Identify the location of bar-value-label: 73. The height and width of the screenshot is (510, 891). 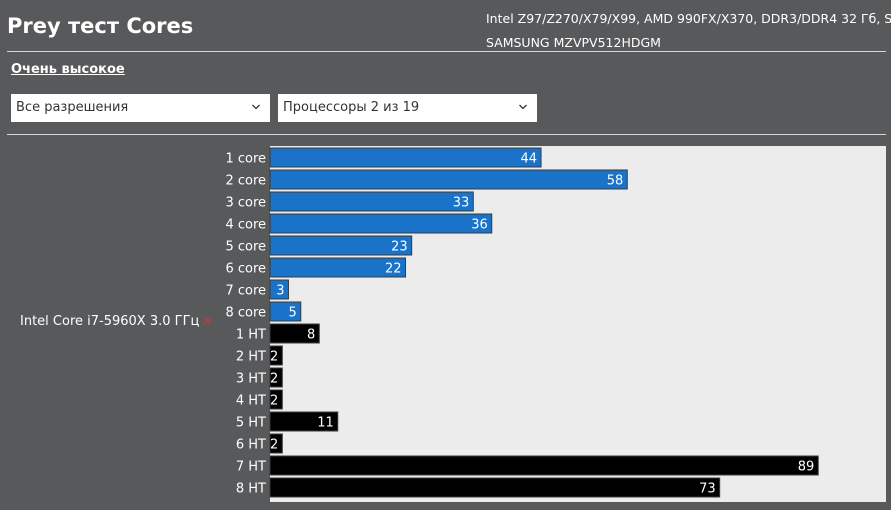
(707, 489).